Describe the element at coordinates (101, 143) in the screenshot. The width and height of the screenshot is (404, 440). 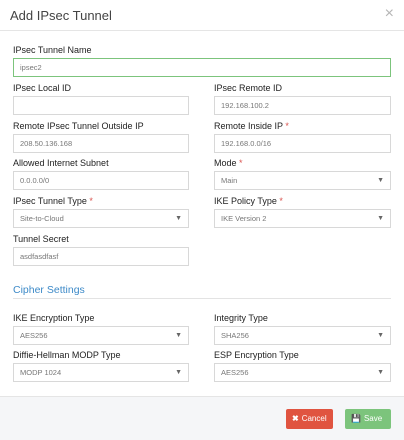
I see `remote-outside-ip-input: 208.50.136.168` at that location.